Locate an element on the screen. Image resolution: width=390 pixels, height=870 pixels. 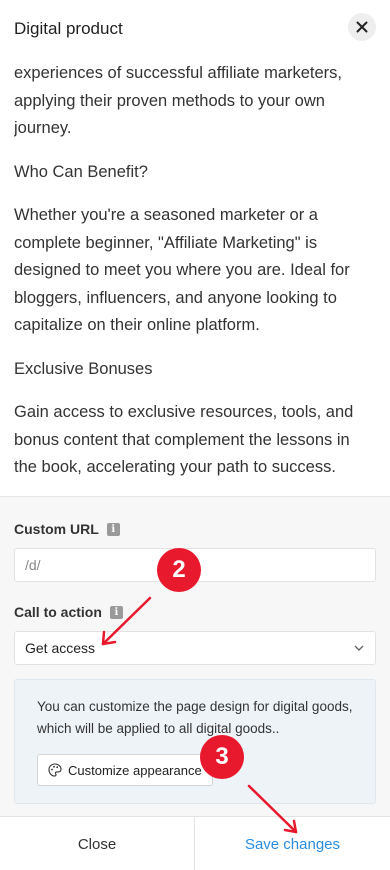
customize-appearance-button: Customize appearance is located at coordinates (125, 770).